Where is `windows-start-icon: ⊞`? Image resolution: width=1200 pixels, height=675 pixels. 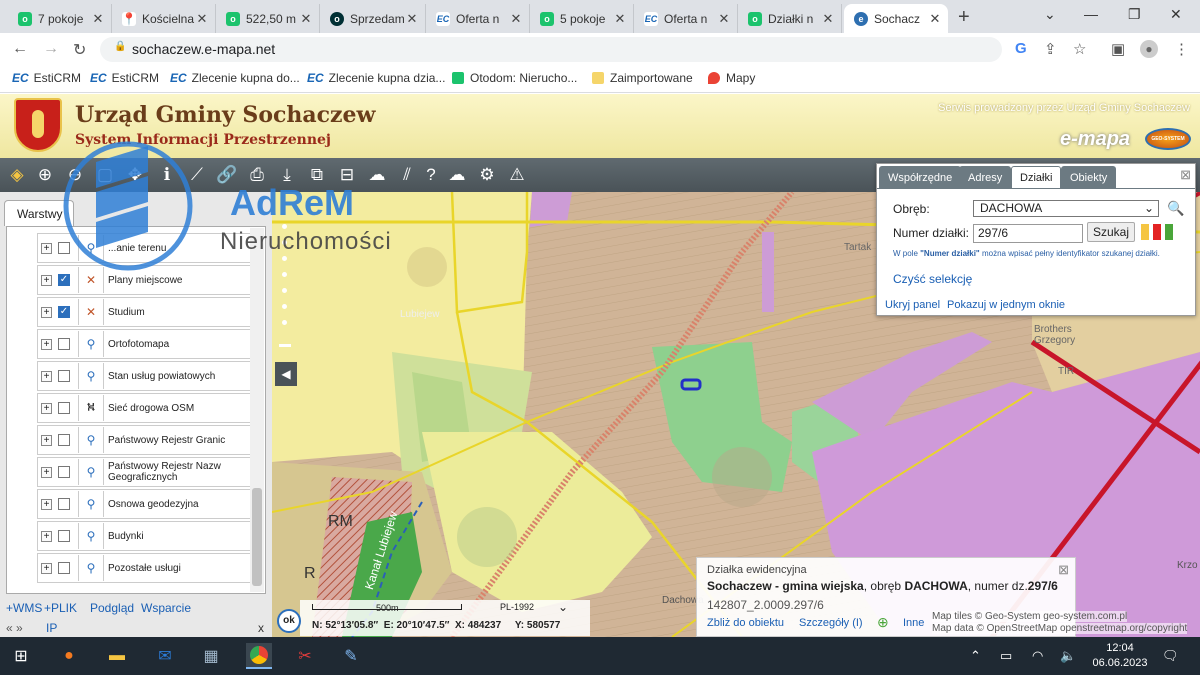 windows-start-icon: ⊞ is located at coordinates (21, 656).